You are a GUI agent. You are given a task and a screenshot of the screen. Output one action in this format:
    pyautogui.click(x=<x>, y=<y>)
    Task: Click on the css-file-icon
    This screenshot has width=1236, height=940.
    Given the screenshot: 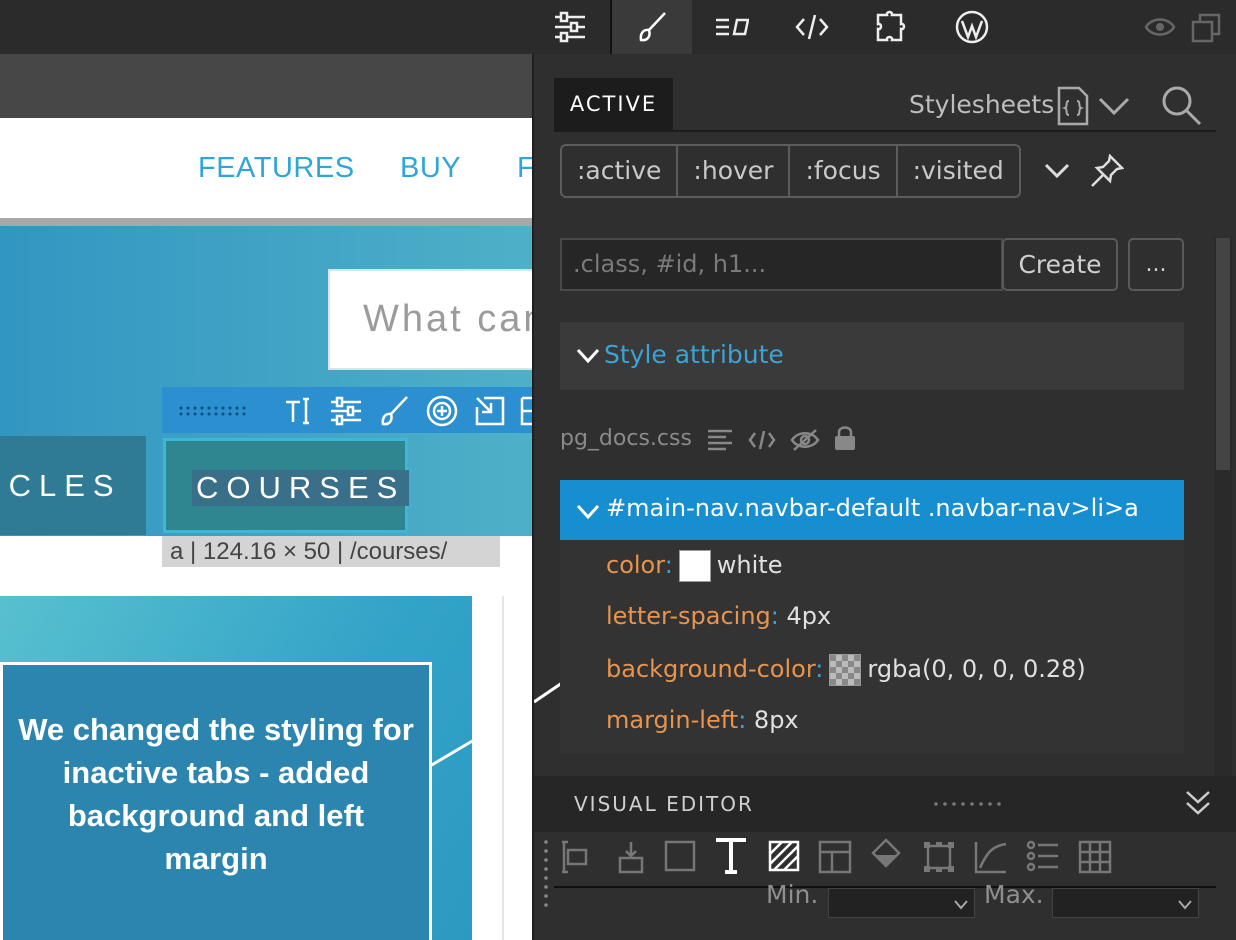 What is the action you would take?
    pyautogui.click(x=1073, y=106)
    